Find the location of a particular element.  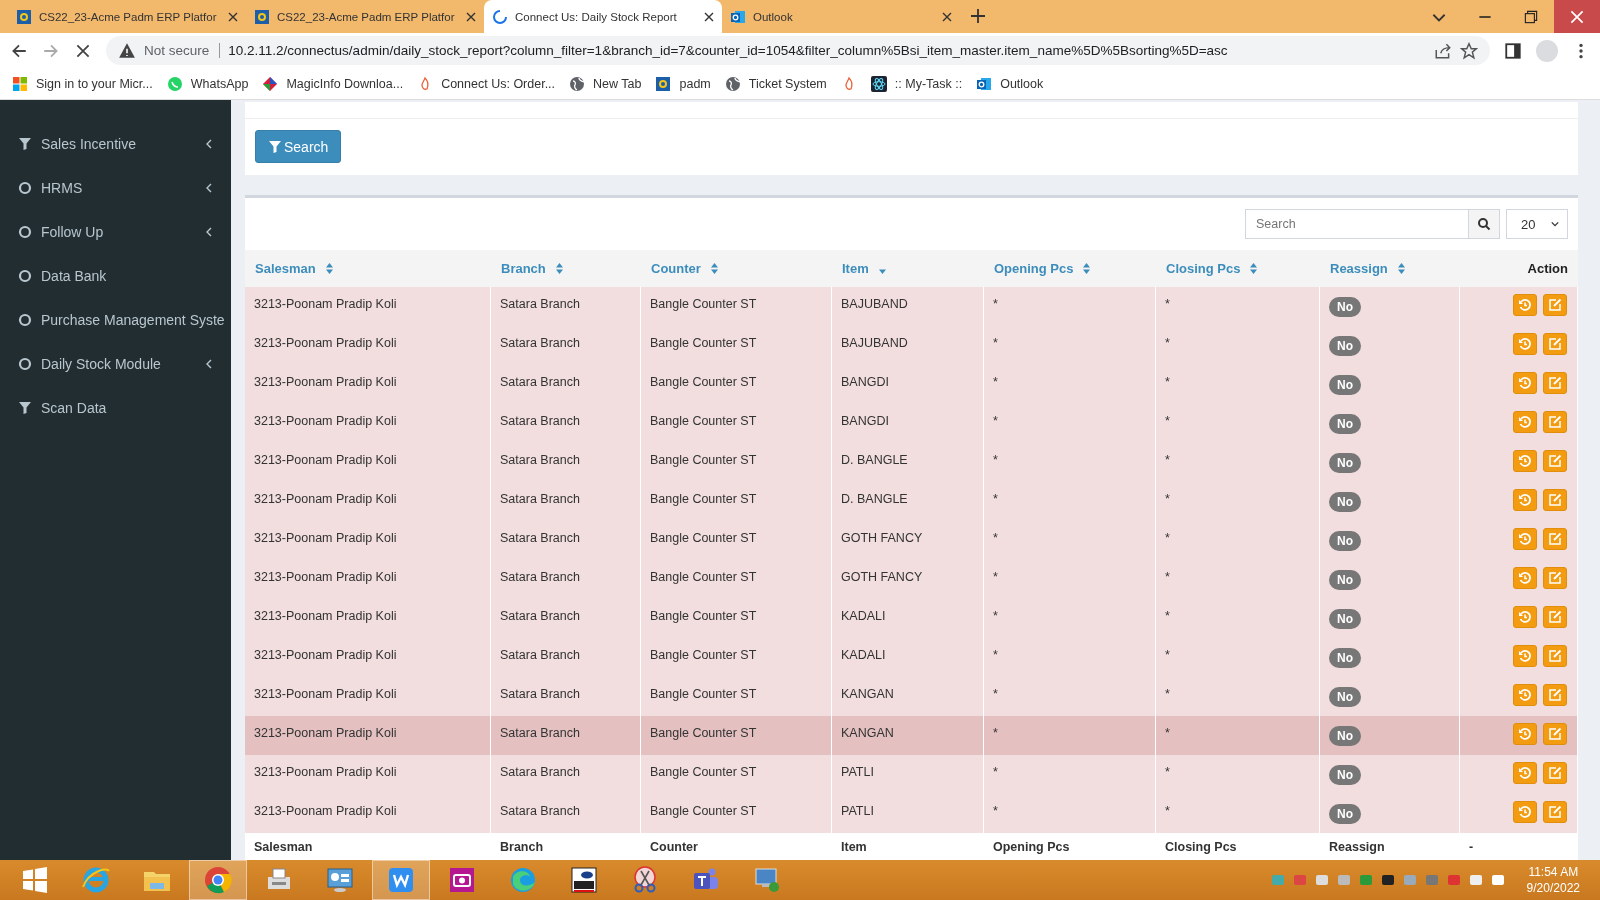

camera-icon is located at coordinates (462, 880).